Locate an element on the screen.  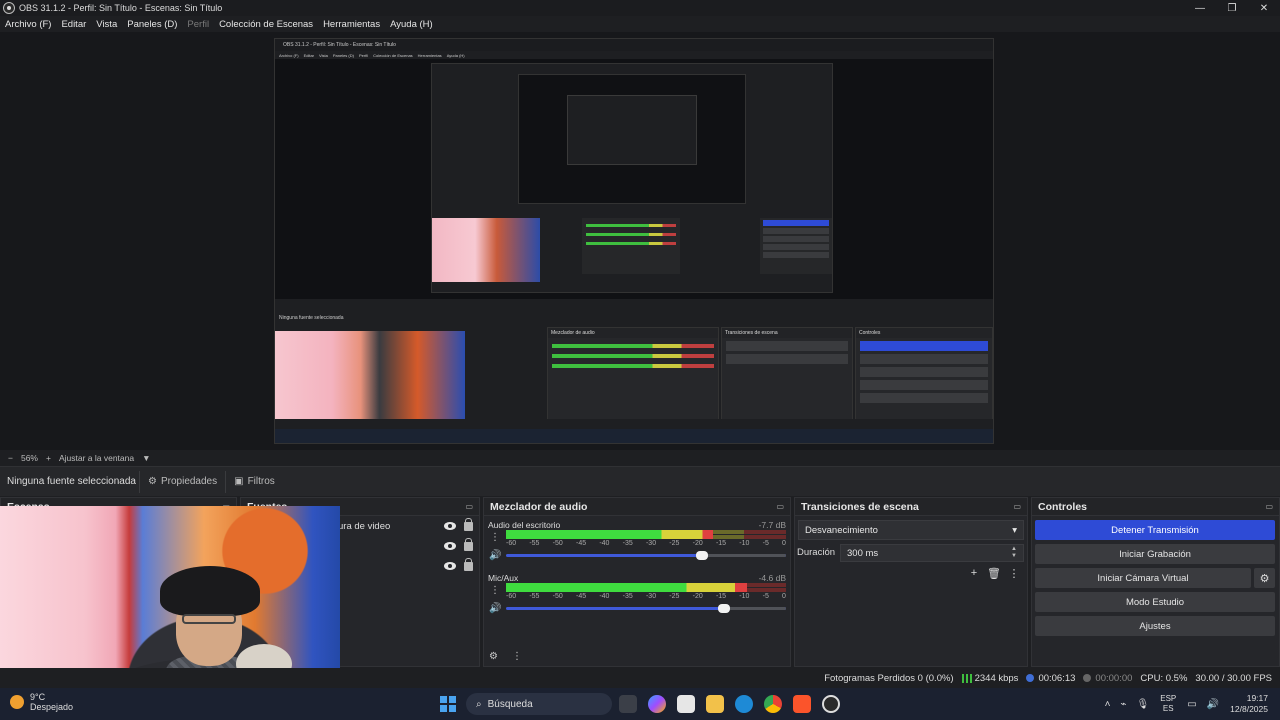
weather-widget: 9°C Despejado is located at coordinates (41, 702).